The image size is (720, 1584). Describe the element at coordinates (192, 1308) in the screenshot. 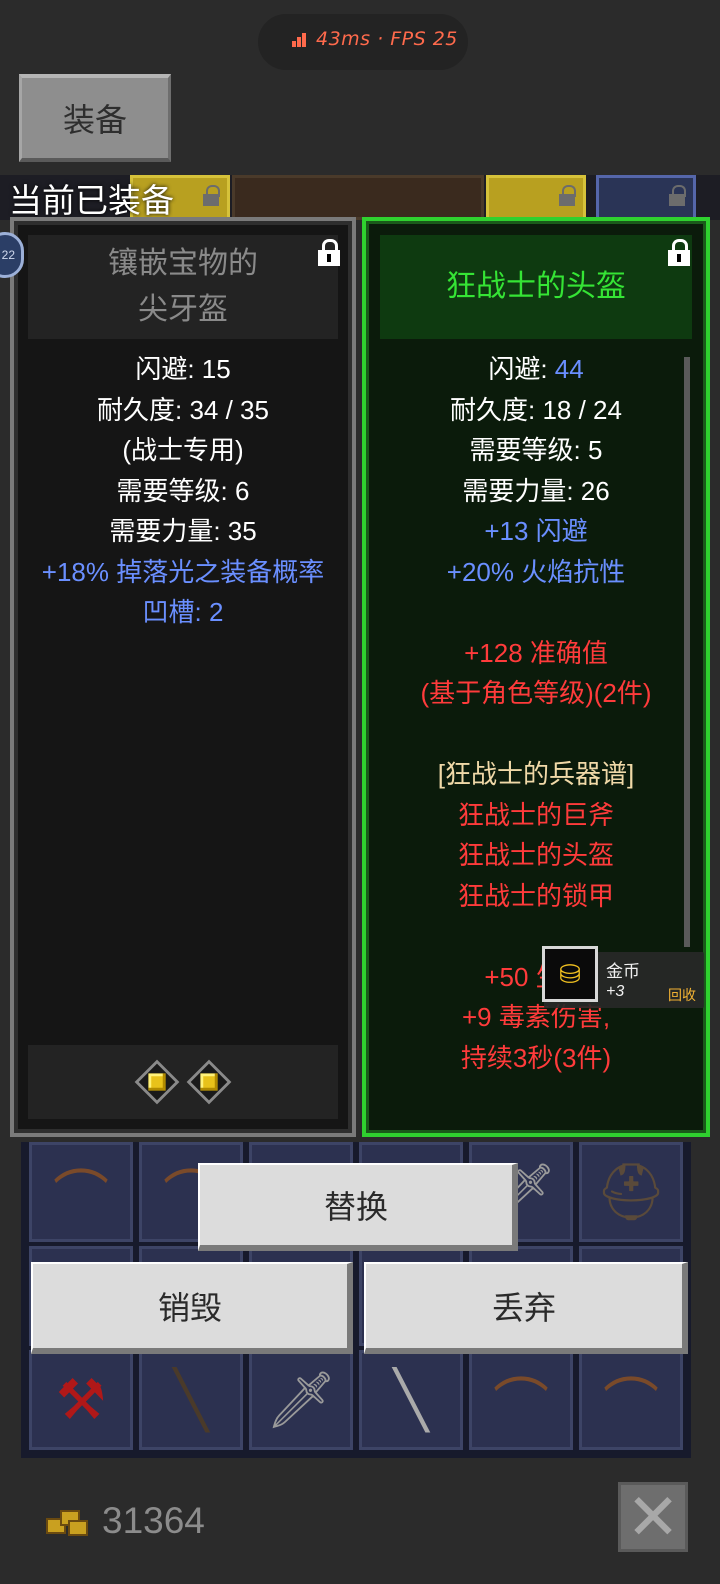

I see `destroy-button: 销毁` at that location.